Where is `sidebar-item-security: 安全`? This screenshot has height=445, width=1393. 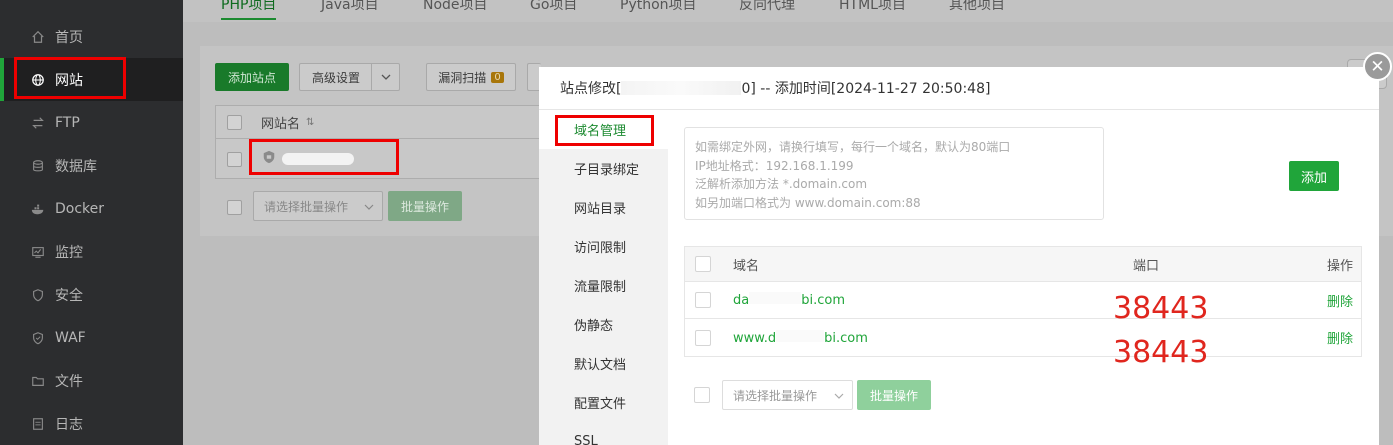
sidebar-item-security: 安全 is located at coordinates (91, 294).